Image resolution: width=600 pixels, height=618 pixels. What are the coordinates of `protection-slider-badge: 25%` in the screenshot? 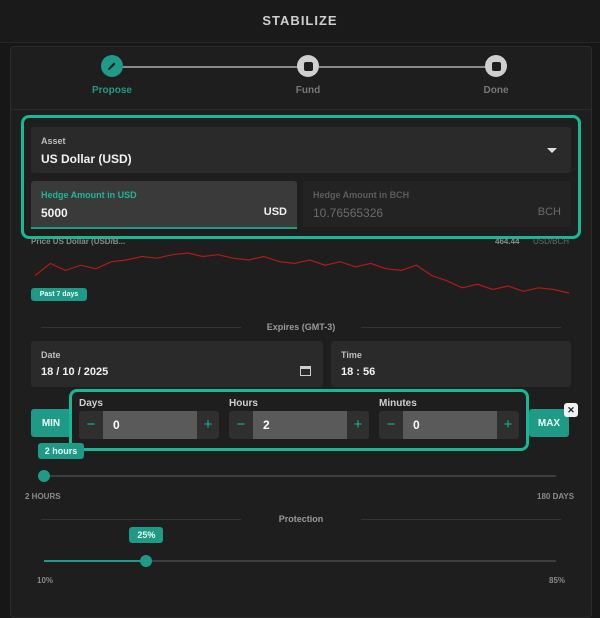 It's located at (146, 535).